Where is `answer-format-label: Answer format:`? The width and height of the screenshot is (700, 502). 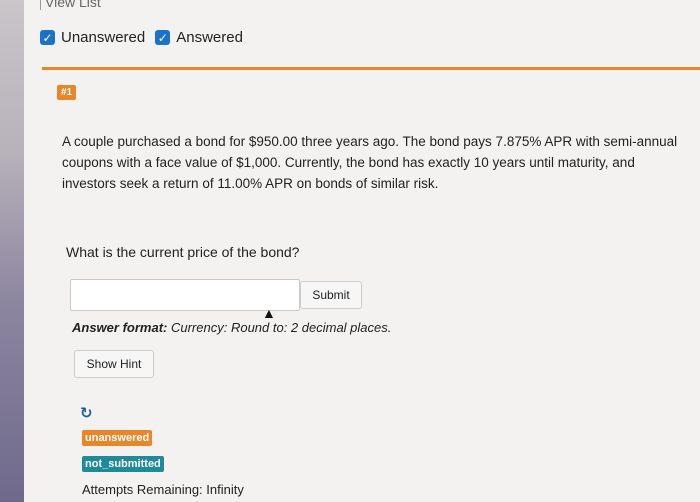 answer-format-label: Answer format: is located at coordinates (120, 327).